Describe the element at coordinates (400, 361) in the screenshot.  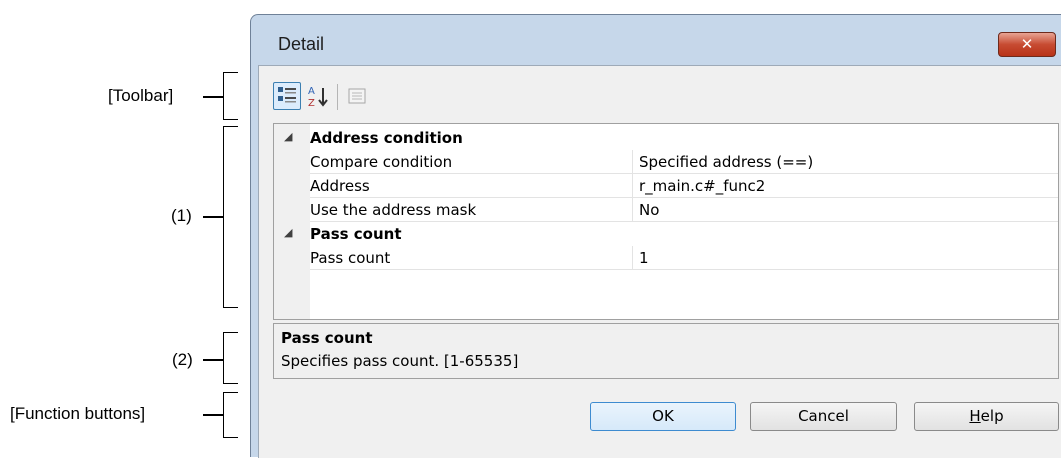
I see `description-text: Specifies pass count. [1-65535]` at that location.